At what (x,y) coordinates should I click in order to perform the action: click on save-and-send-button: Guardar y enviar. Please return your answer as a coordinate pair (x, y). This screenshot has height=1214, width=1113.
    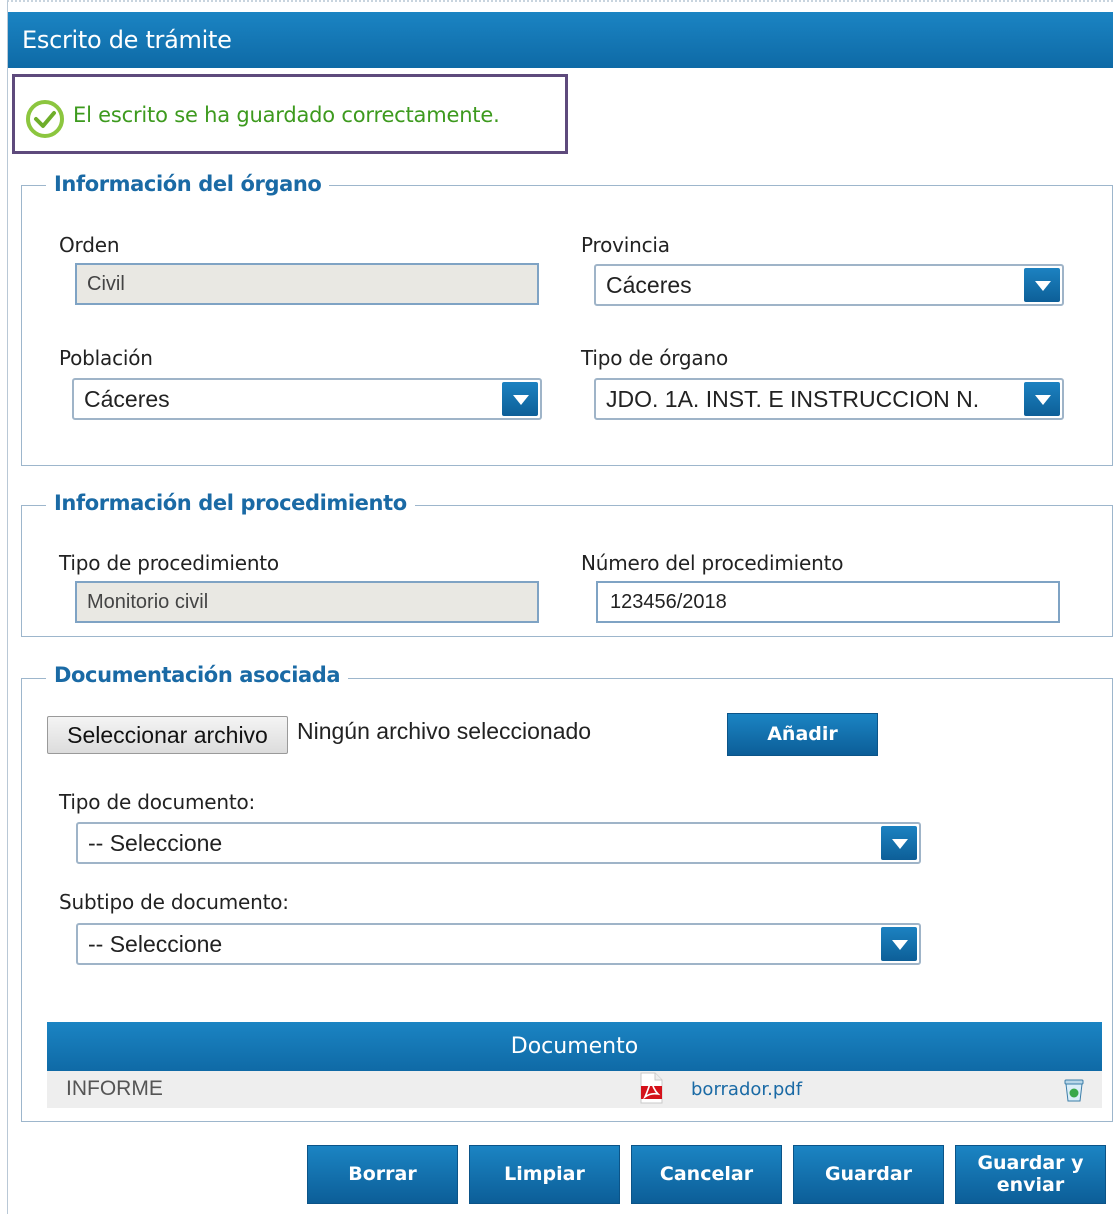
    Looking at the image, I should click on (1030, 1174).